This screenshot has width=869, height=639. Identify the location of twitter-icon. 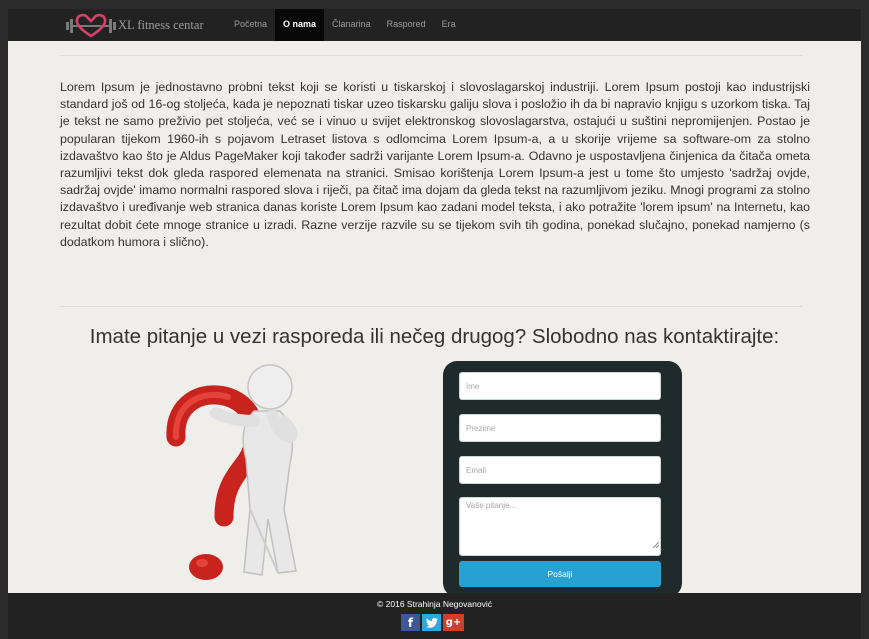
(431, 622).